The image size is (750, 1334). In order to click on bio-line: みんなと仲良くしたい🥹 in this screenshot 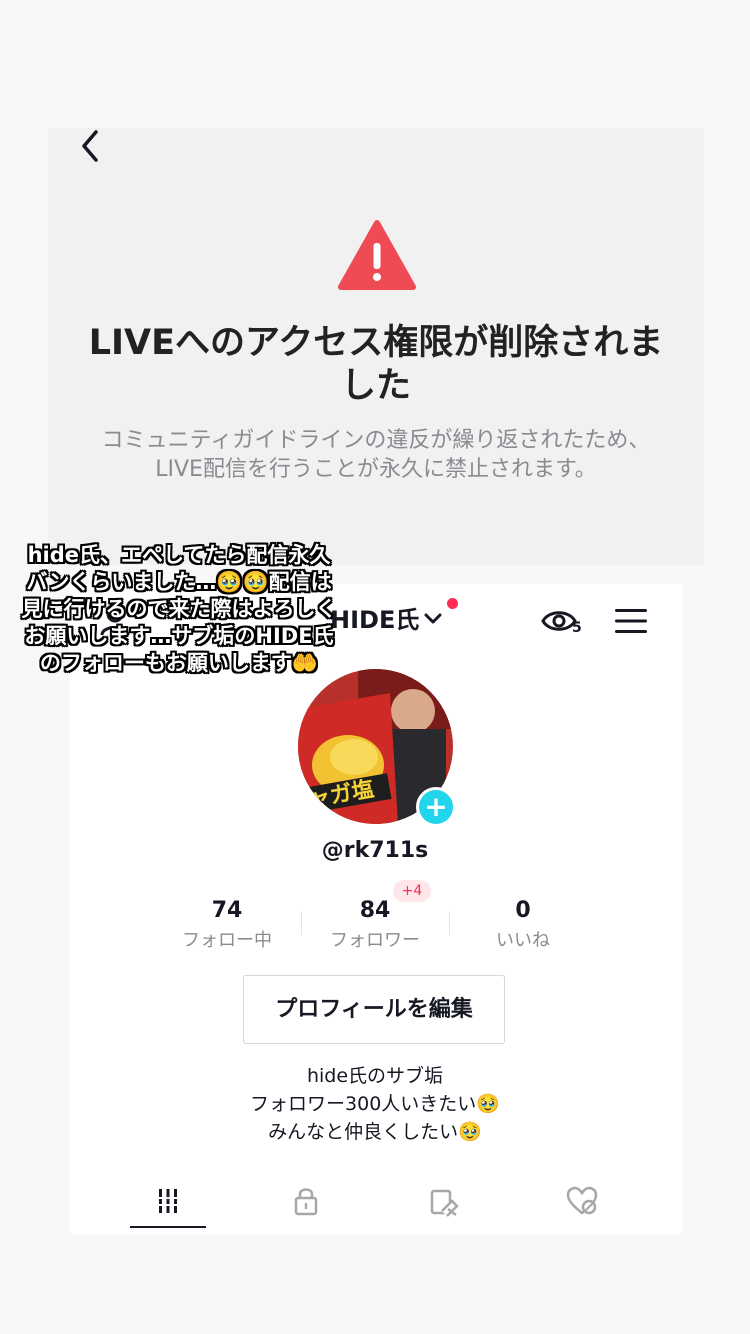, I will do `click(375, 1132)`.